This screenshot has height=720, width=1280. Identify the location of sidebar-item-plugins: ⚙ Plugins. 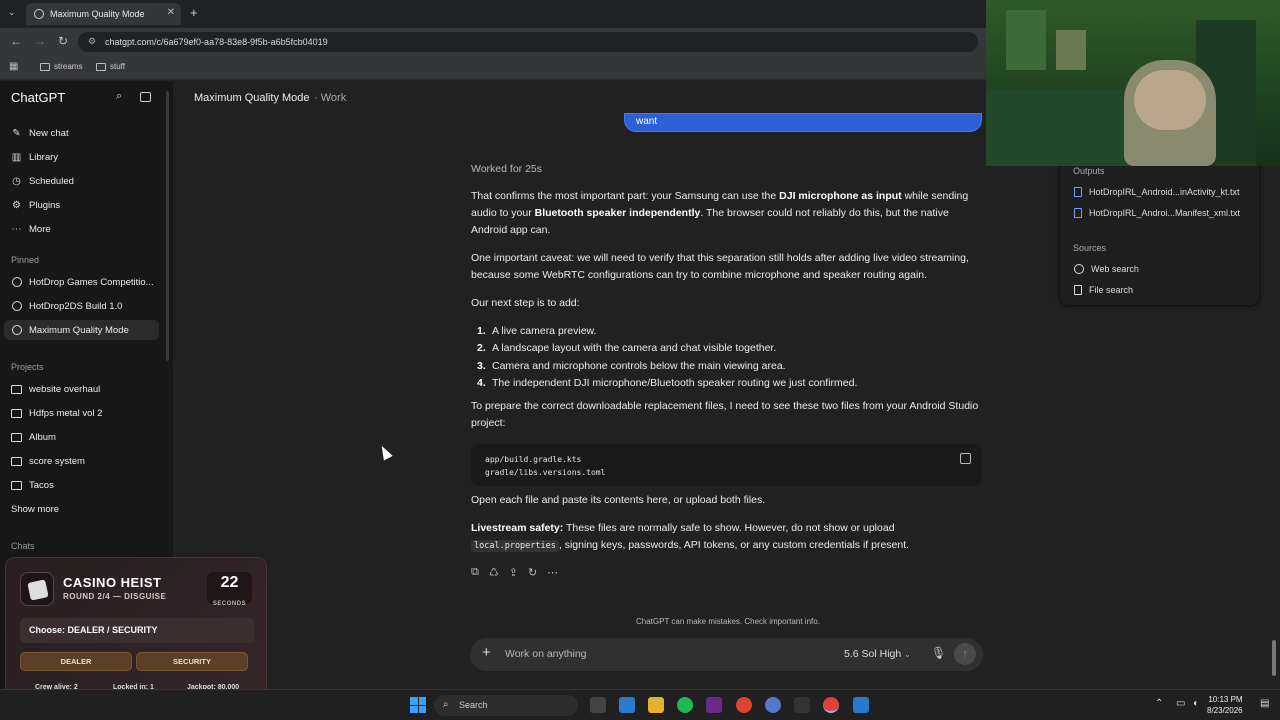
(81, 205).